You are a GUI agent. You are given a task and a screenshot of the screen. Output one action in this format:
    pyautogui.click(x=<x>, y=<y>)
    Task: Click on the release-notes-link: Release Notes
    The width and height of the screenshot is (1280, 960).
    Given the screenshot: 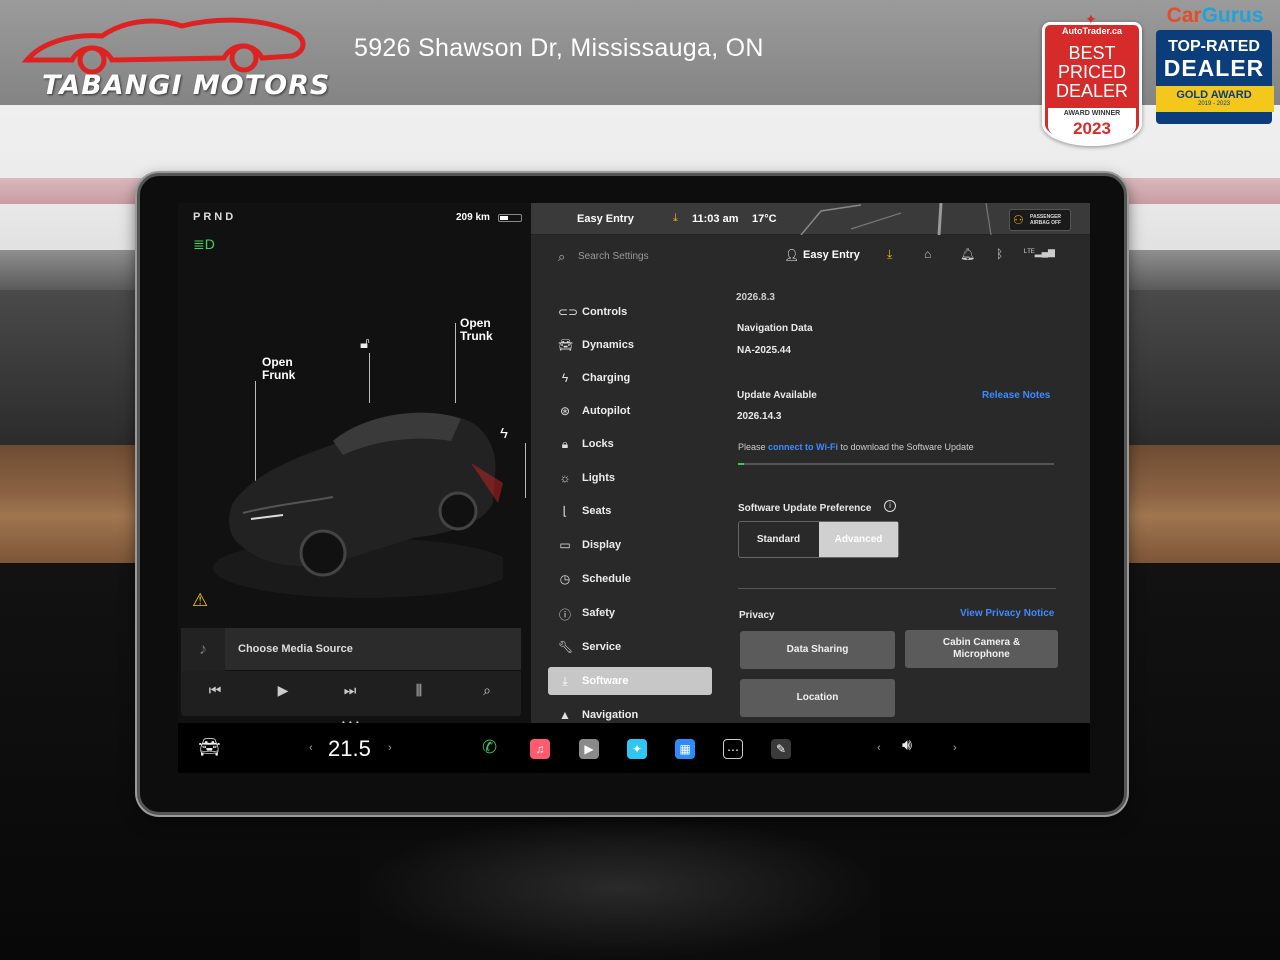 What is the action you would take?
    pyautogui.click(x=1016, y=395)
    